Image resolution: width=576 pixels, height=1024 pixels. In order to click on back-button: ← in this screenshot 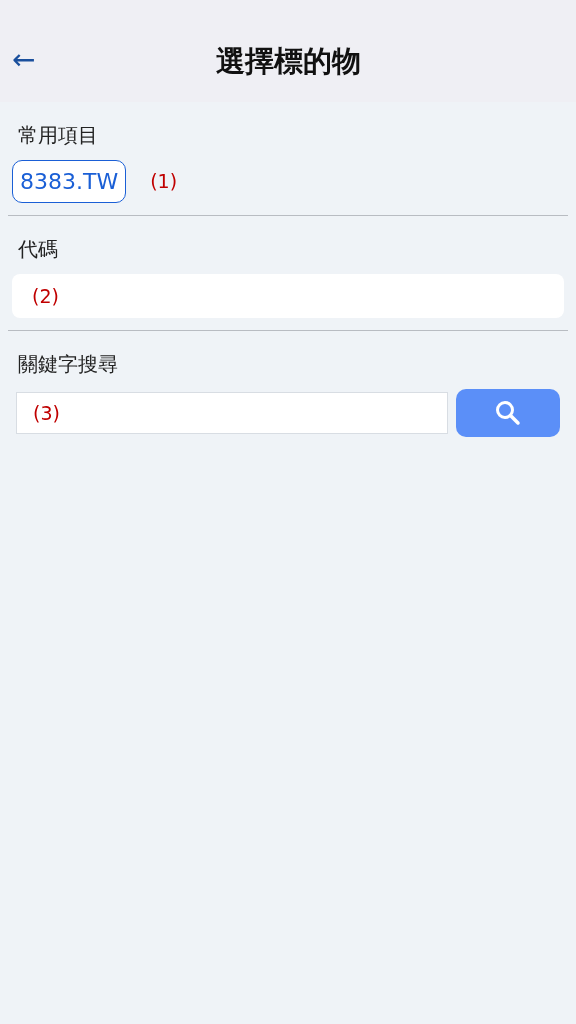, I will do `click(24, 60)`.